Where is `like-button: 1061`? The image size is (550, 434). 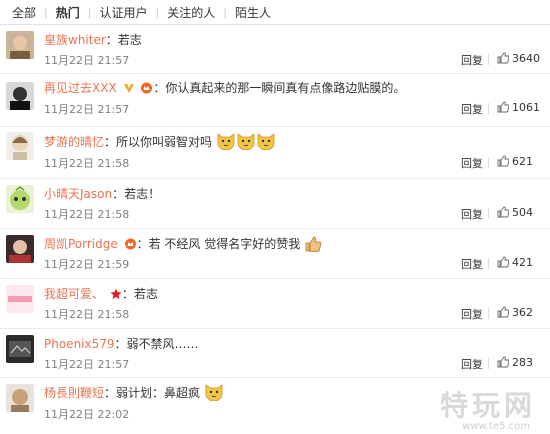 like-button: 1061 is located at coordinates (518, 107).